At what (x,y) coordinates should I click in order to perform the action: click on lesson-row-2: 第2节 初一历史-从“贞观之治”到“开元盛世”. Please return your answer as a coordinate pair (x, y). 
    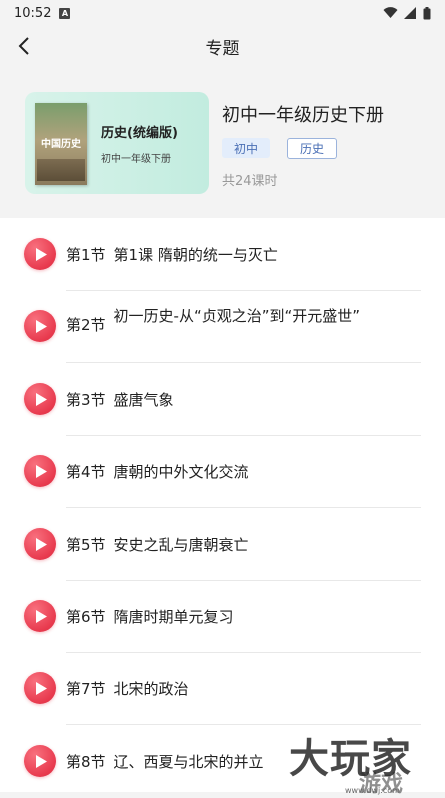
    Looking at the image, I should click on (222, 326).